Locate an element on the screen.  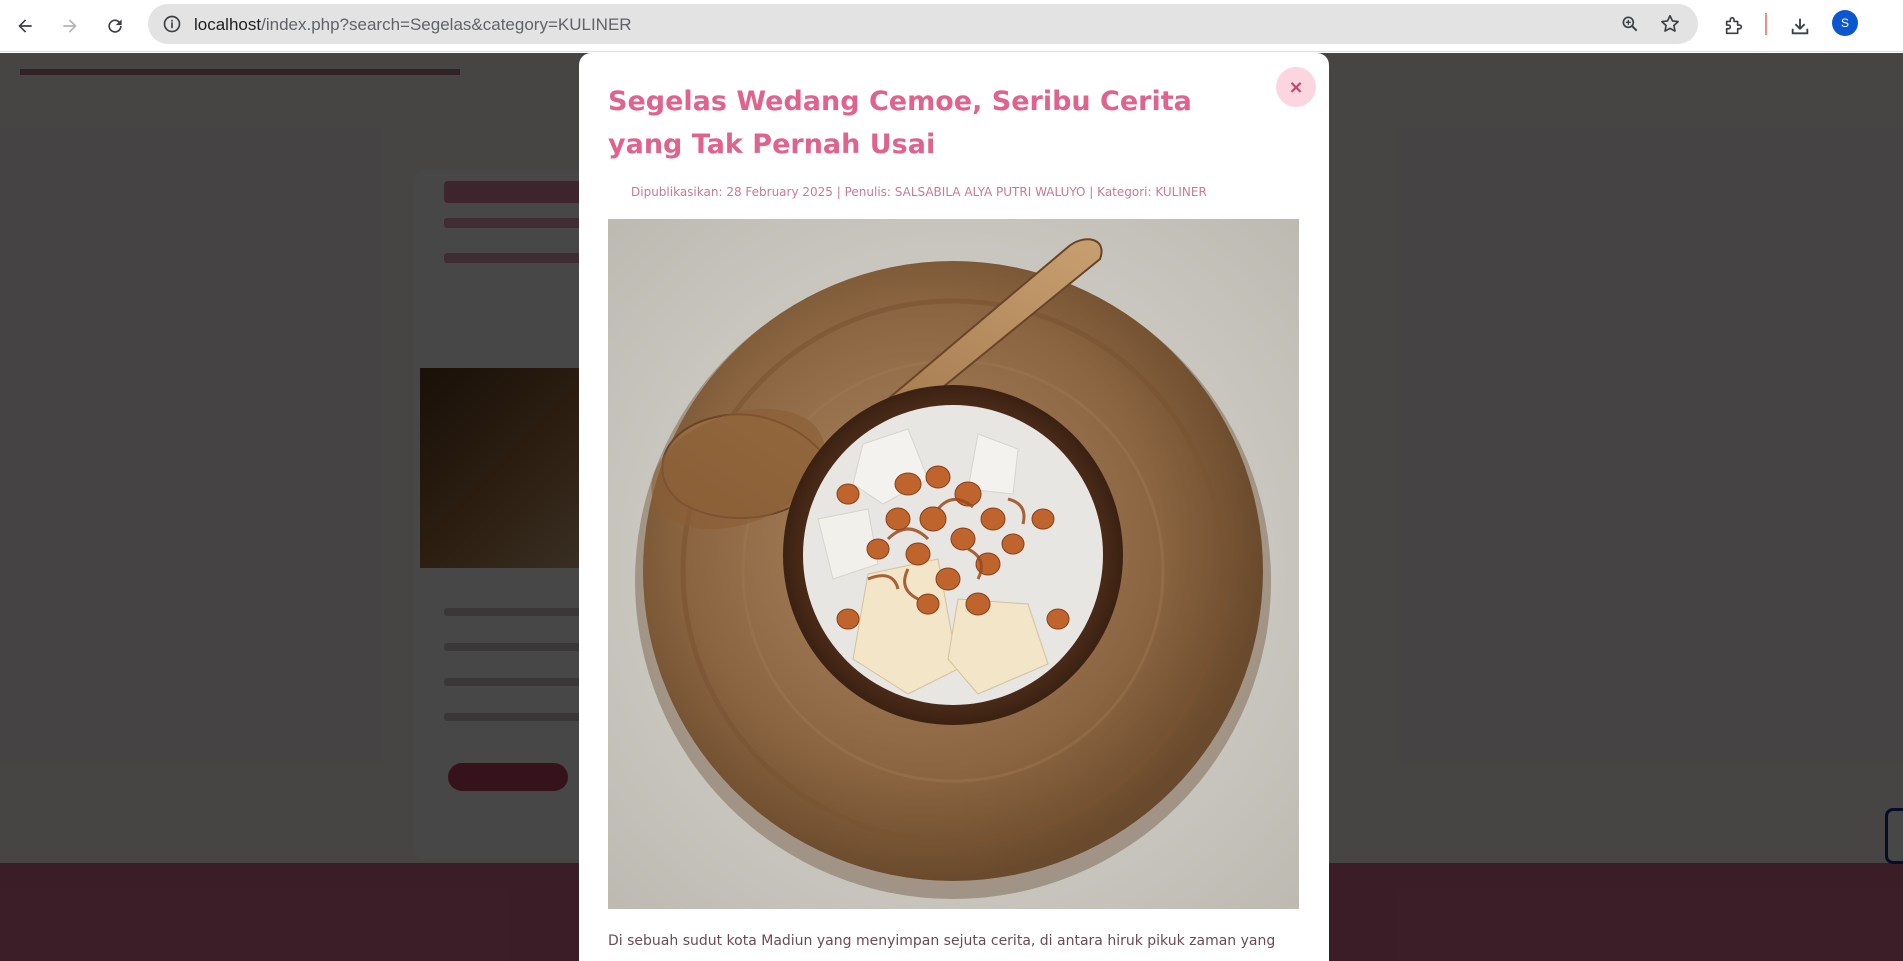
close-icon: × is located at coordinates (1296, 87).